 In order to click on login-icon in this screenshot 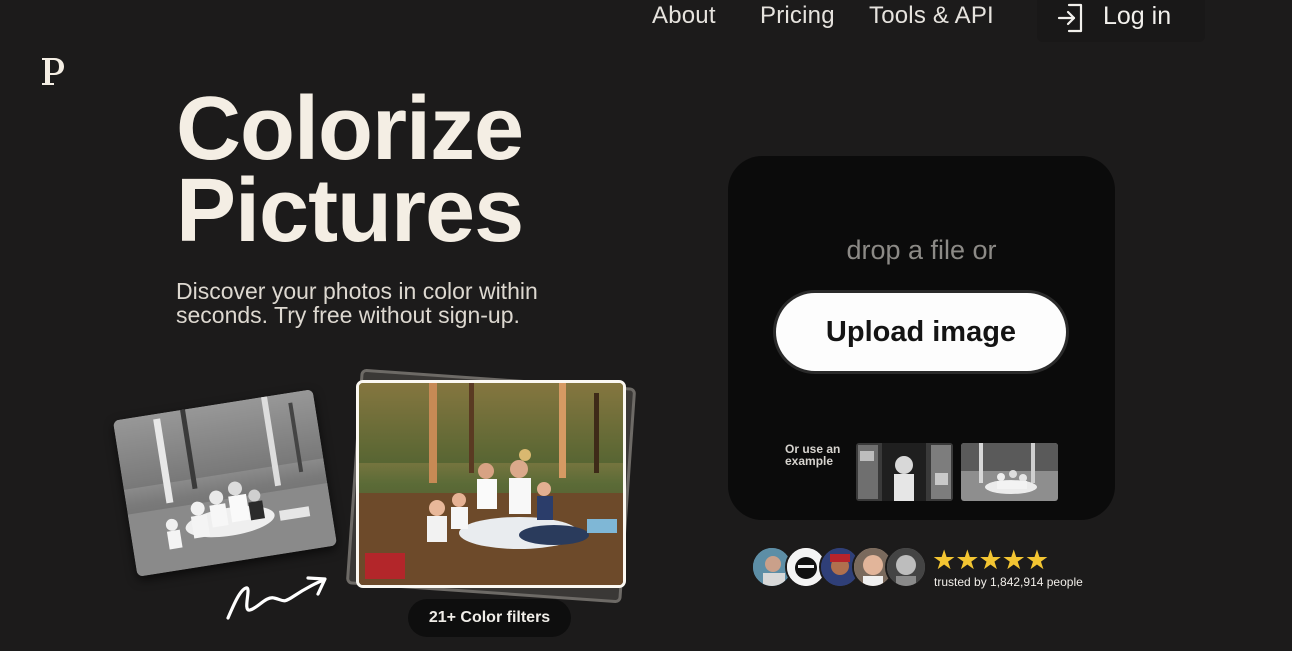, I will do `click(1070, 18)`.